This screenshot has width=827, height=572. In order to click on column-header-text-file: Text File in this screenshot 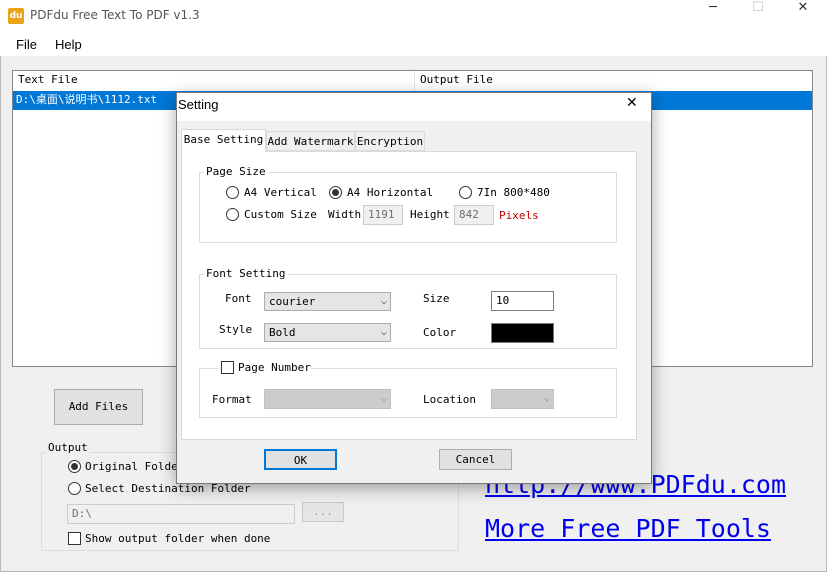, I will do `click(213, 80)`.